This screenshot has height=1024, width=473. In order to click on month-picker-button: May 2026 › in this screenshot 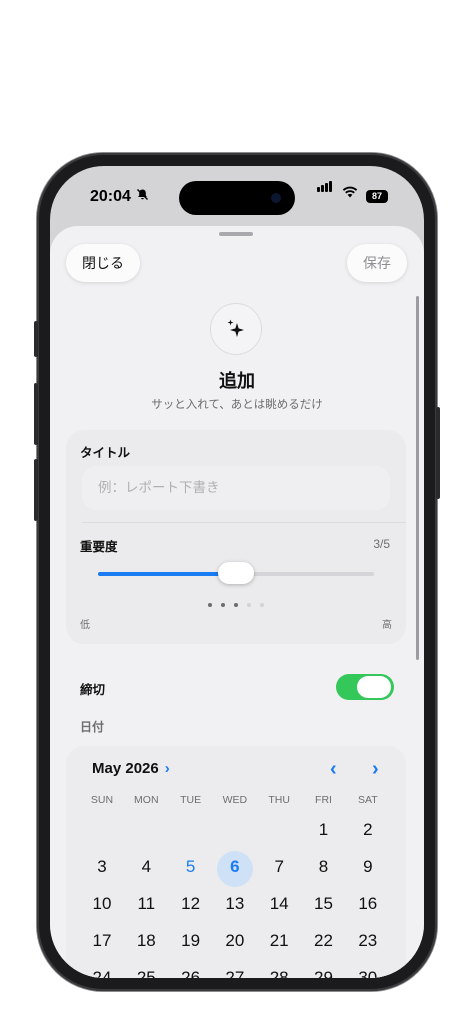, I will do `click(131, 768)`.